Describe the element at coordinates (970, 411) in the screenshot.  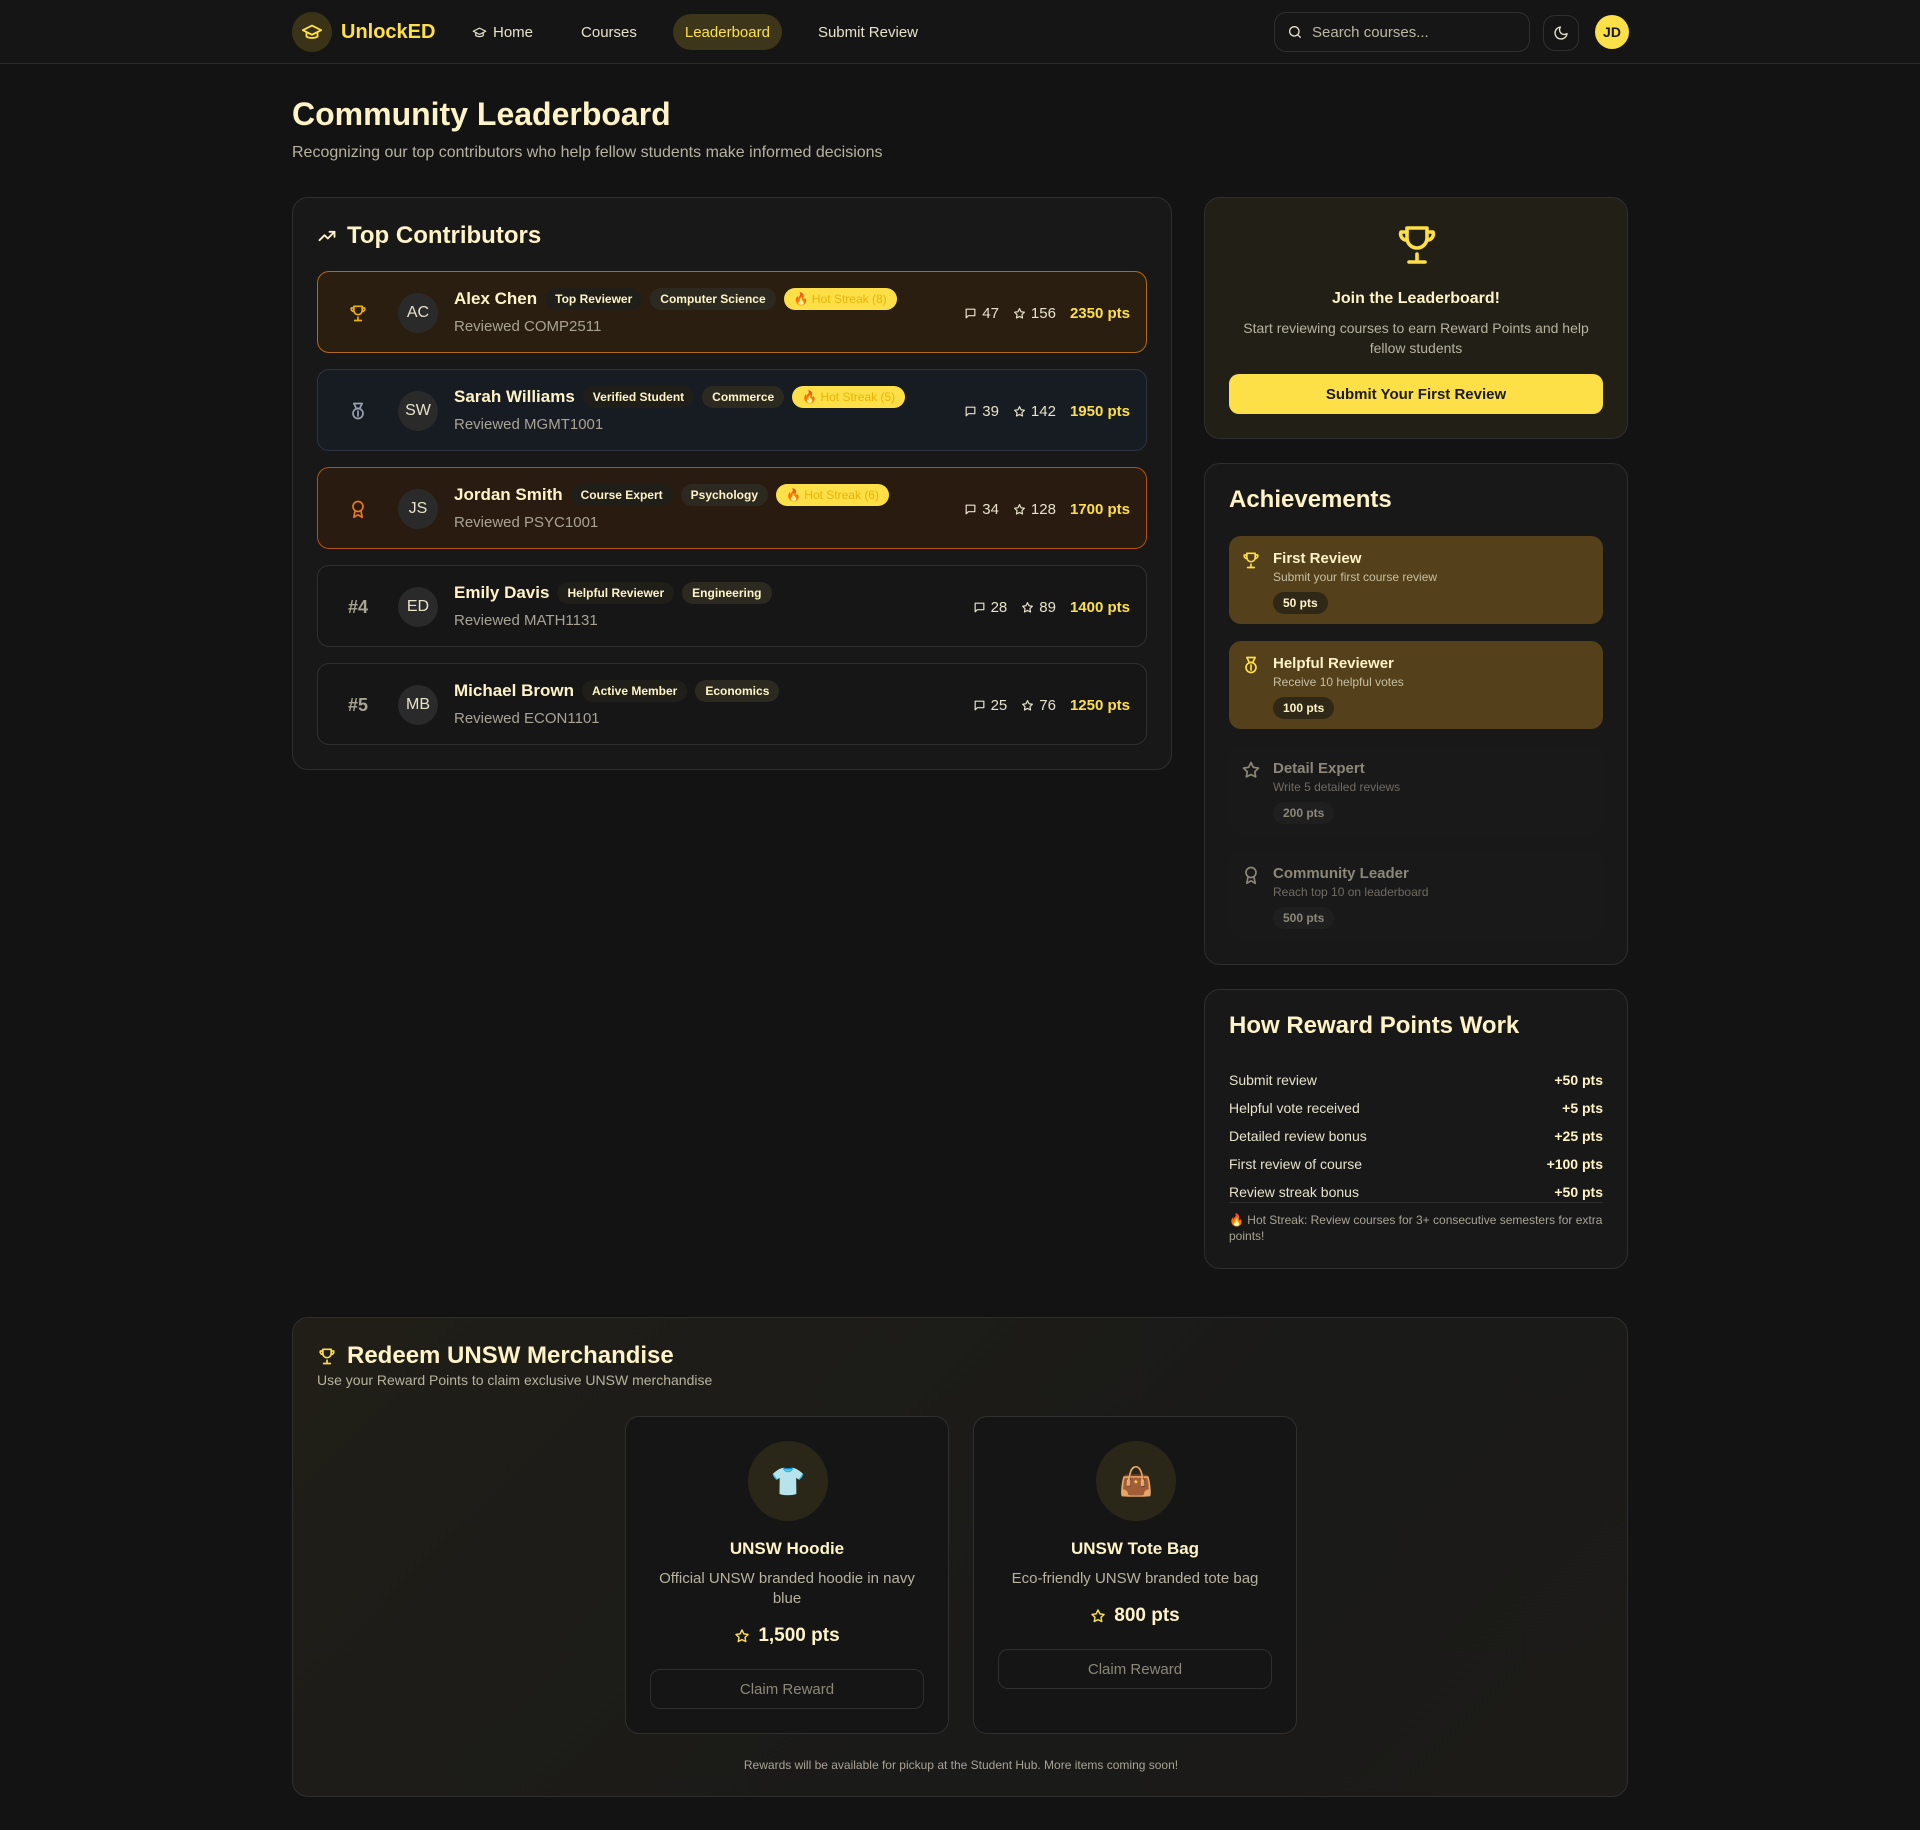
I see `message-icon` at that location.